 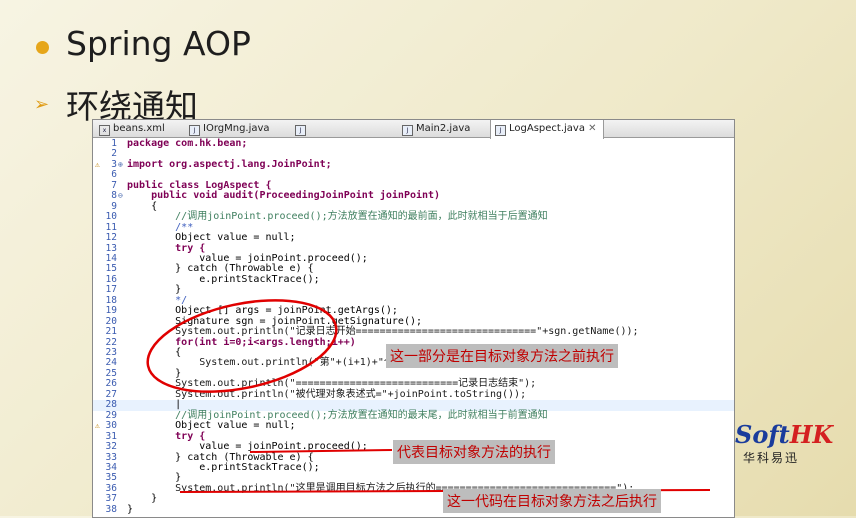 I want to click on highlight-circle, so click(x=242, y=346).